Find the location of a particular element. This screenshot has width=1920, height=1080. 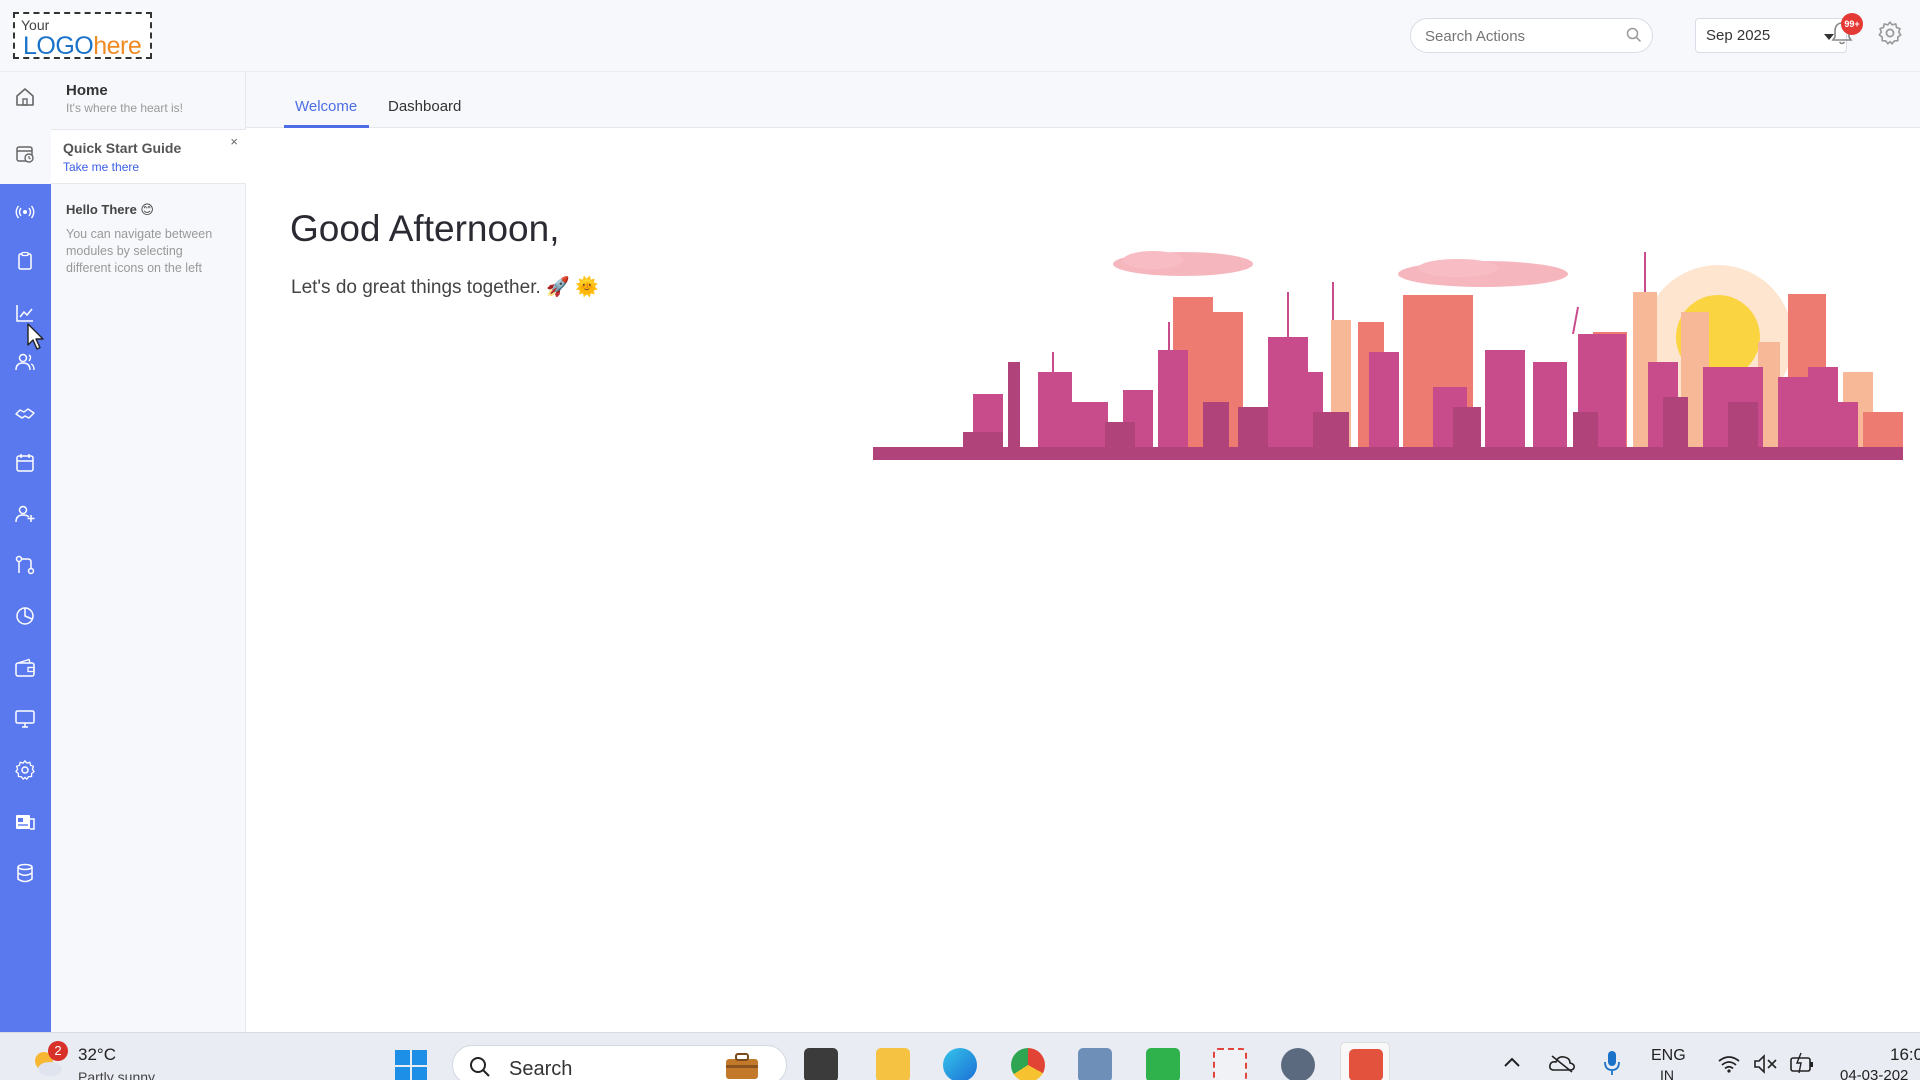

battery-icon is located at coordinates (1802, 1063).